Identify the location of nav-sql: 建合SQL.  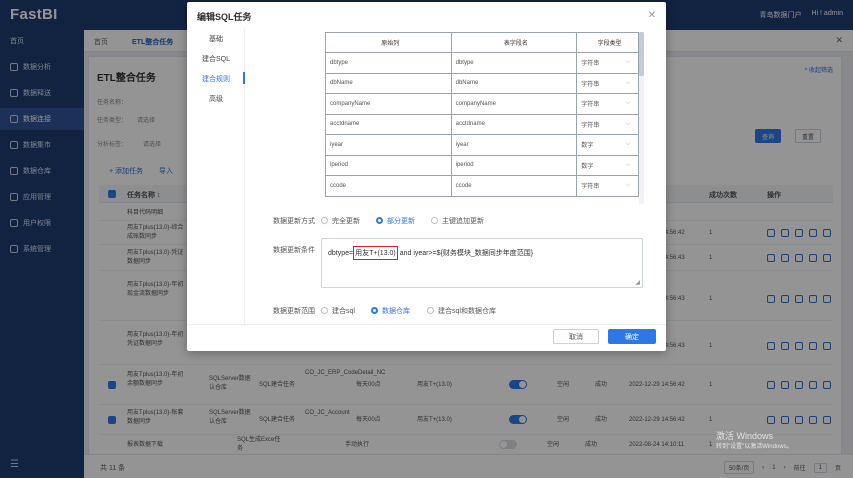
(216, 59).